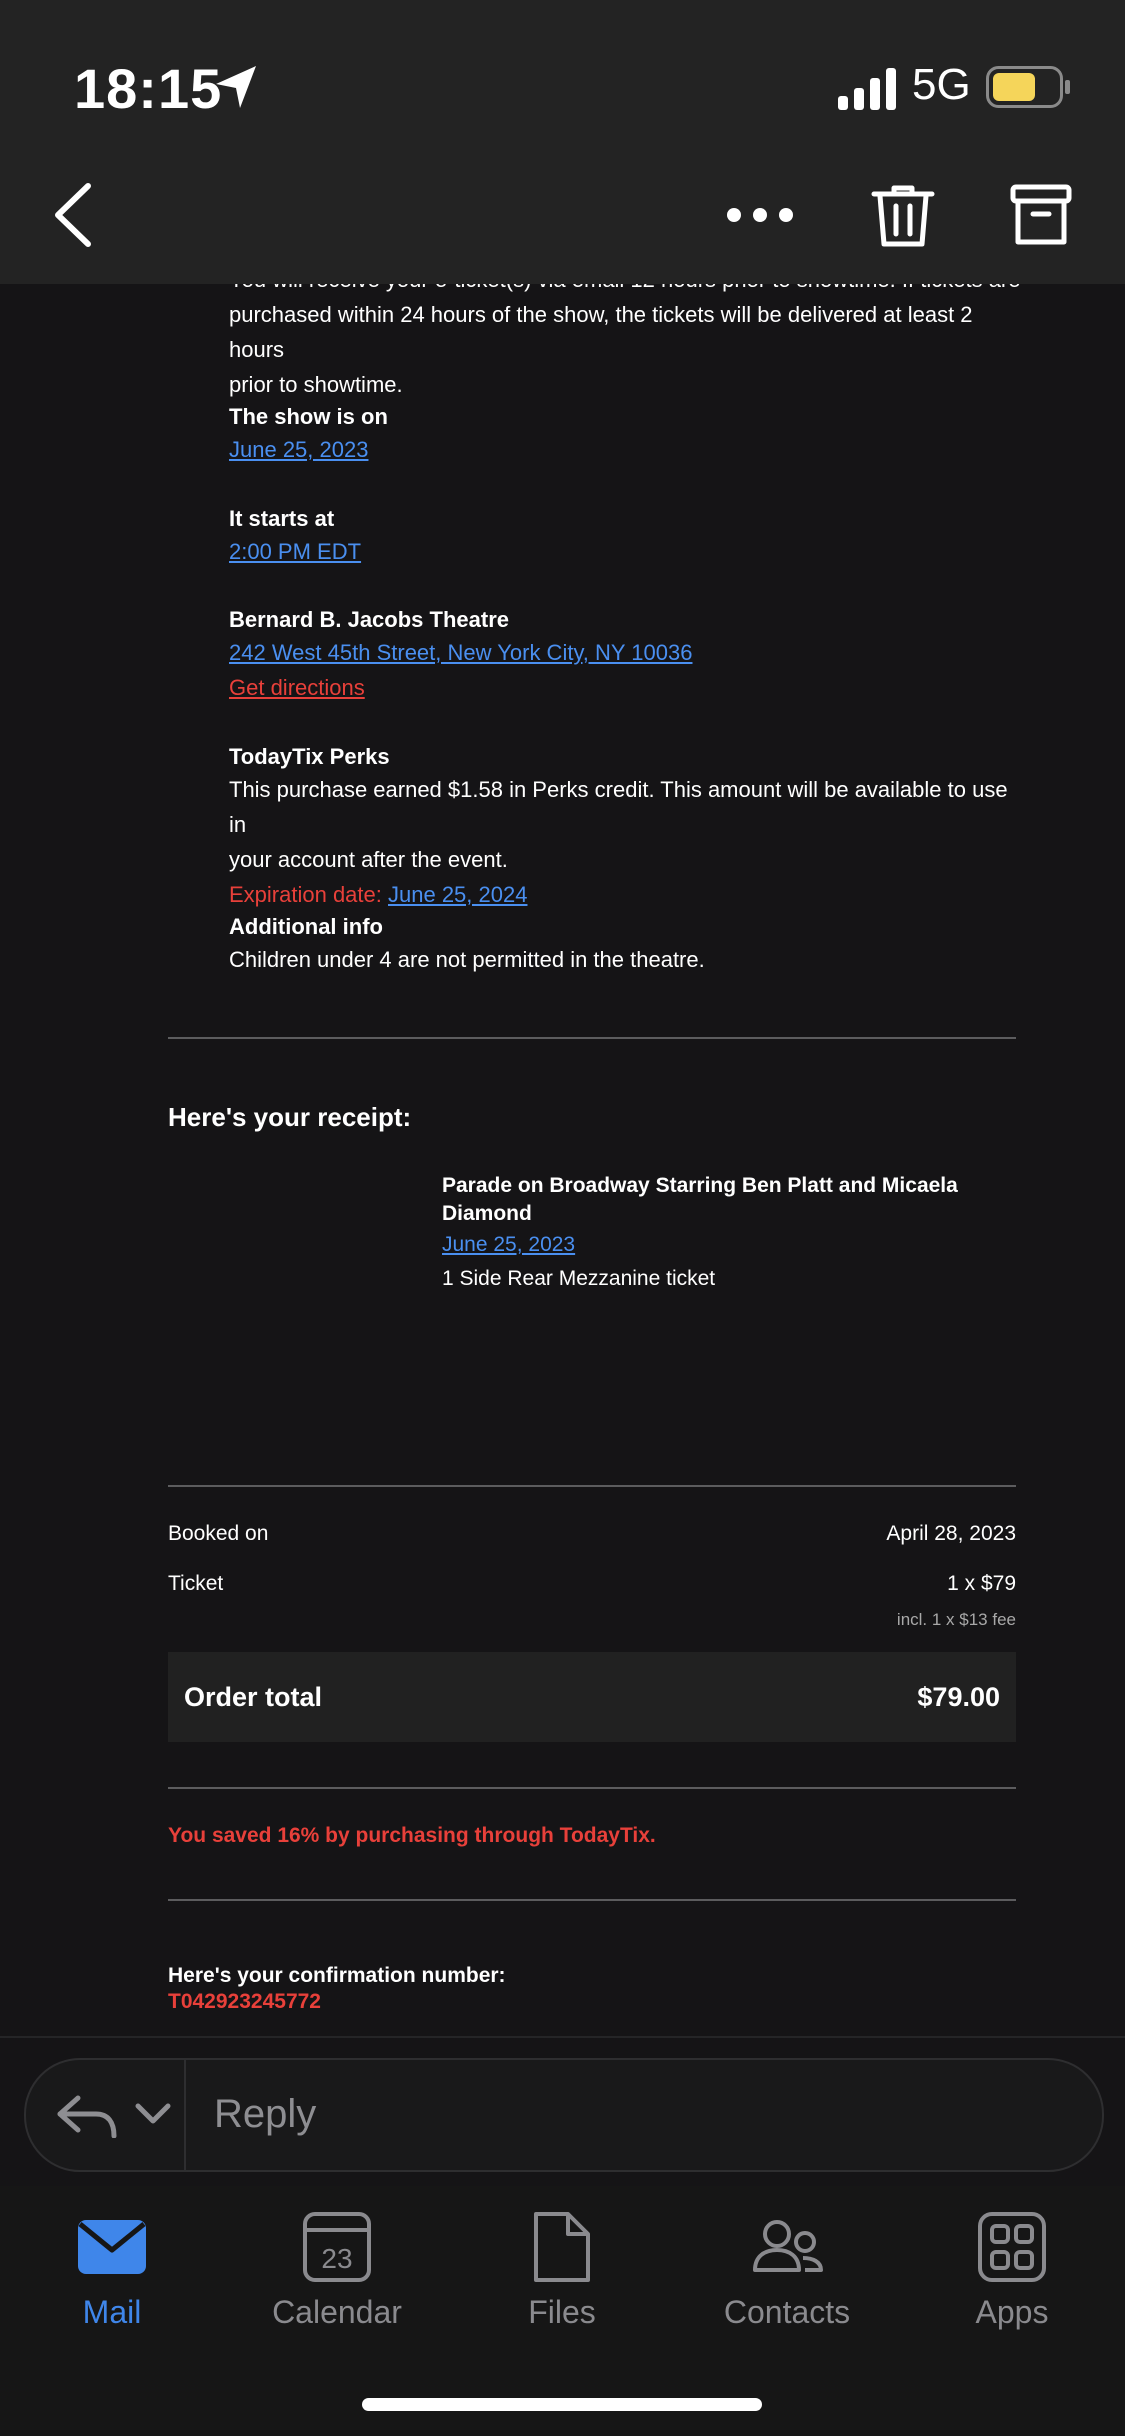 This screenshot has height=2436, width=1125. I want to click on location-arrow-icon, so click(236, 87).